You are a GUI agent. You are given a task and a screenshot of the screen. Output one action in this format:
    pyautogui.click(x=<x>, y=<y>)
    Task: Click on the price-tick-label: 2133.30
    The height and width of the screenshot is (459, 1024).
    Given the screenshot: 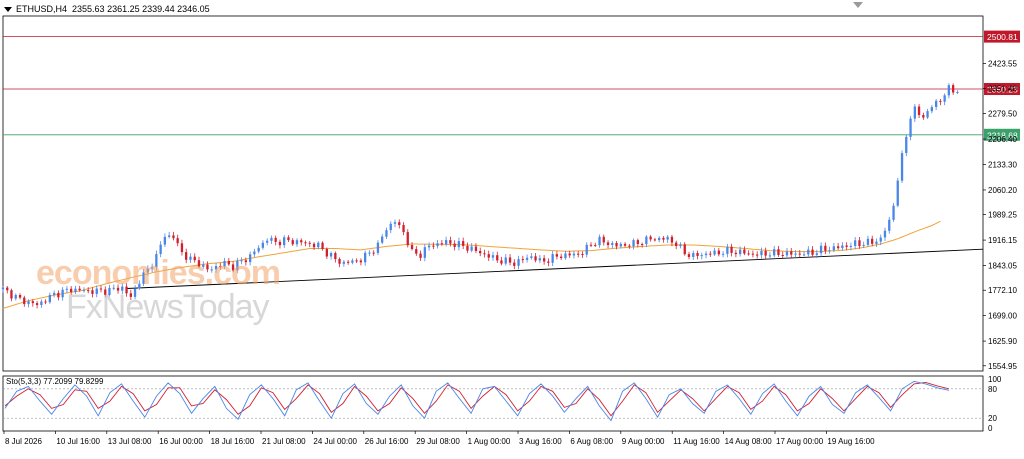 What is the action you would take?
    pyautogui.click(x=1002, y=165)
    